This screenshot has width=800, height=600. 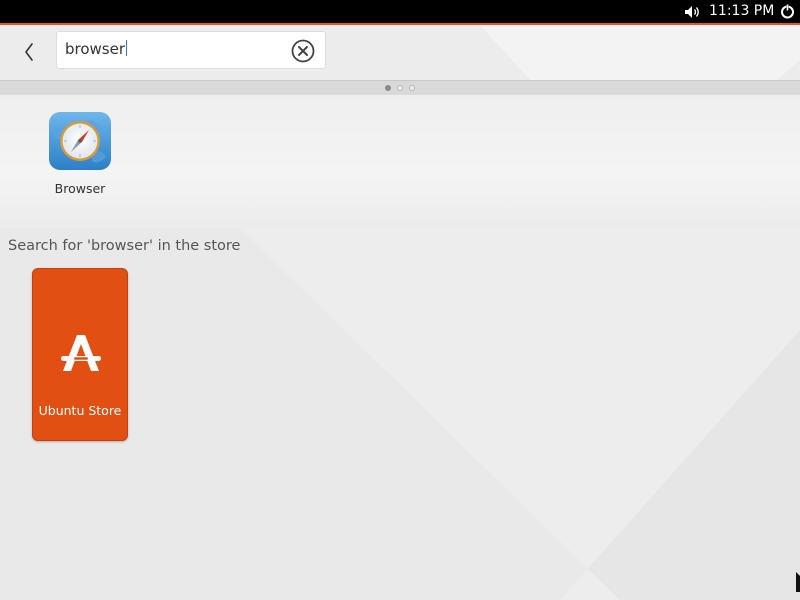 I want to click on ubuntu-store-icon, so click(x=81, y=353).